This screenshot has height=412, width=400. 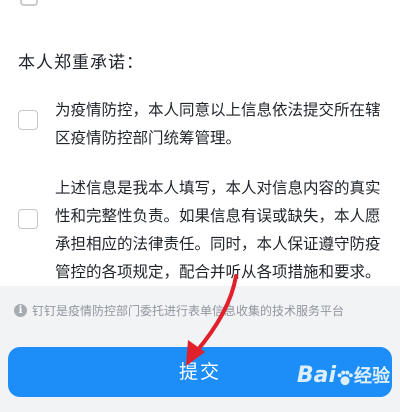 What do you see at coordinates (20, 310) in the screenshot?
I see `info-icon: i` at bounding box center [20, 310].